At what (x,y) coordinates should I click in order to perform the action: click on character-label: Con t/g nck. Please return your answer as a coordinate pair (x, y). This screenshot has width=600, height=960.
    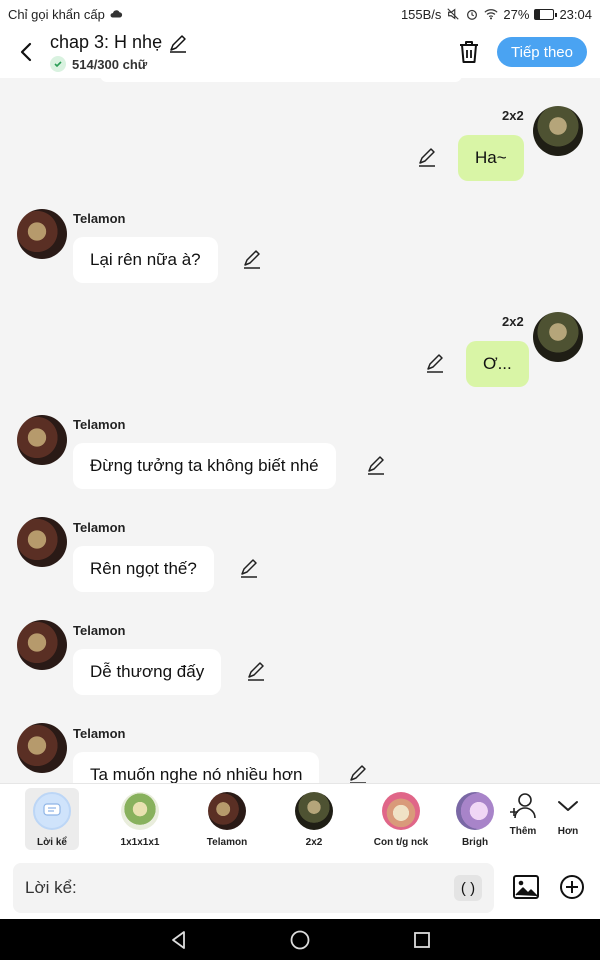
    Looking at the image, I should click on (401, 842).